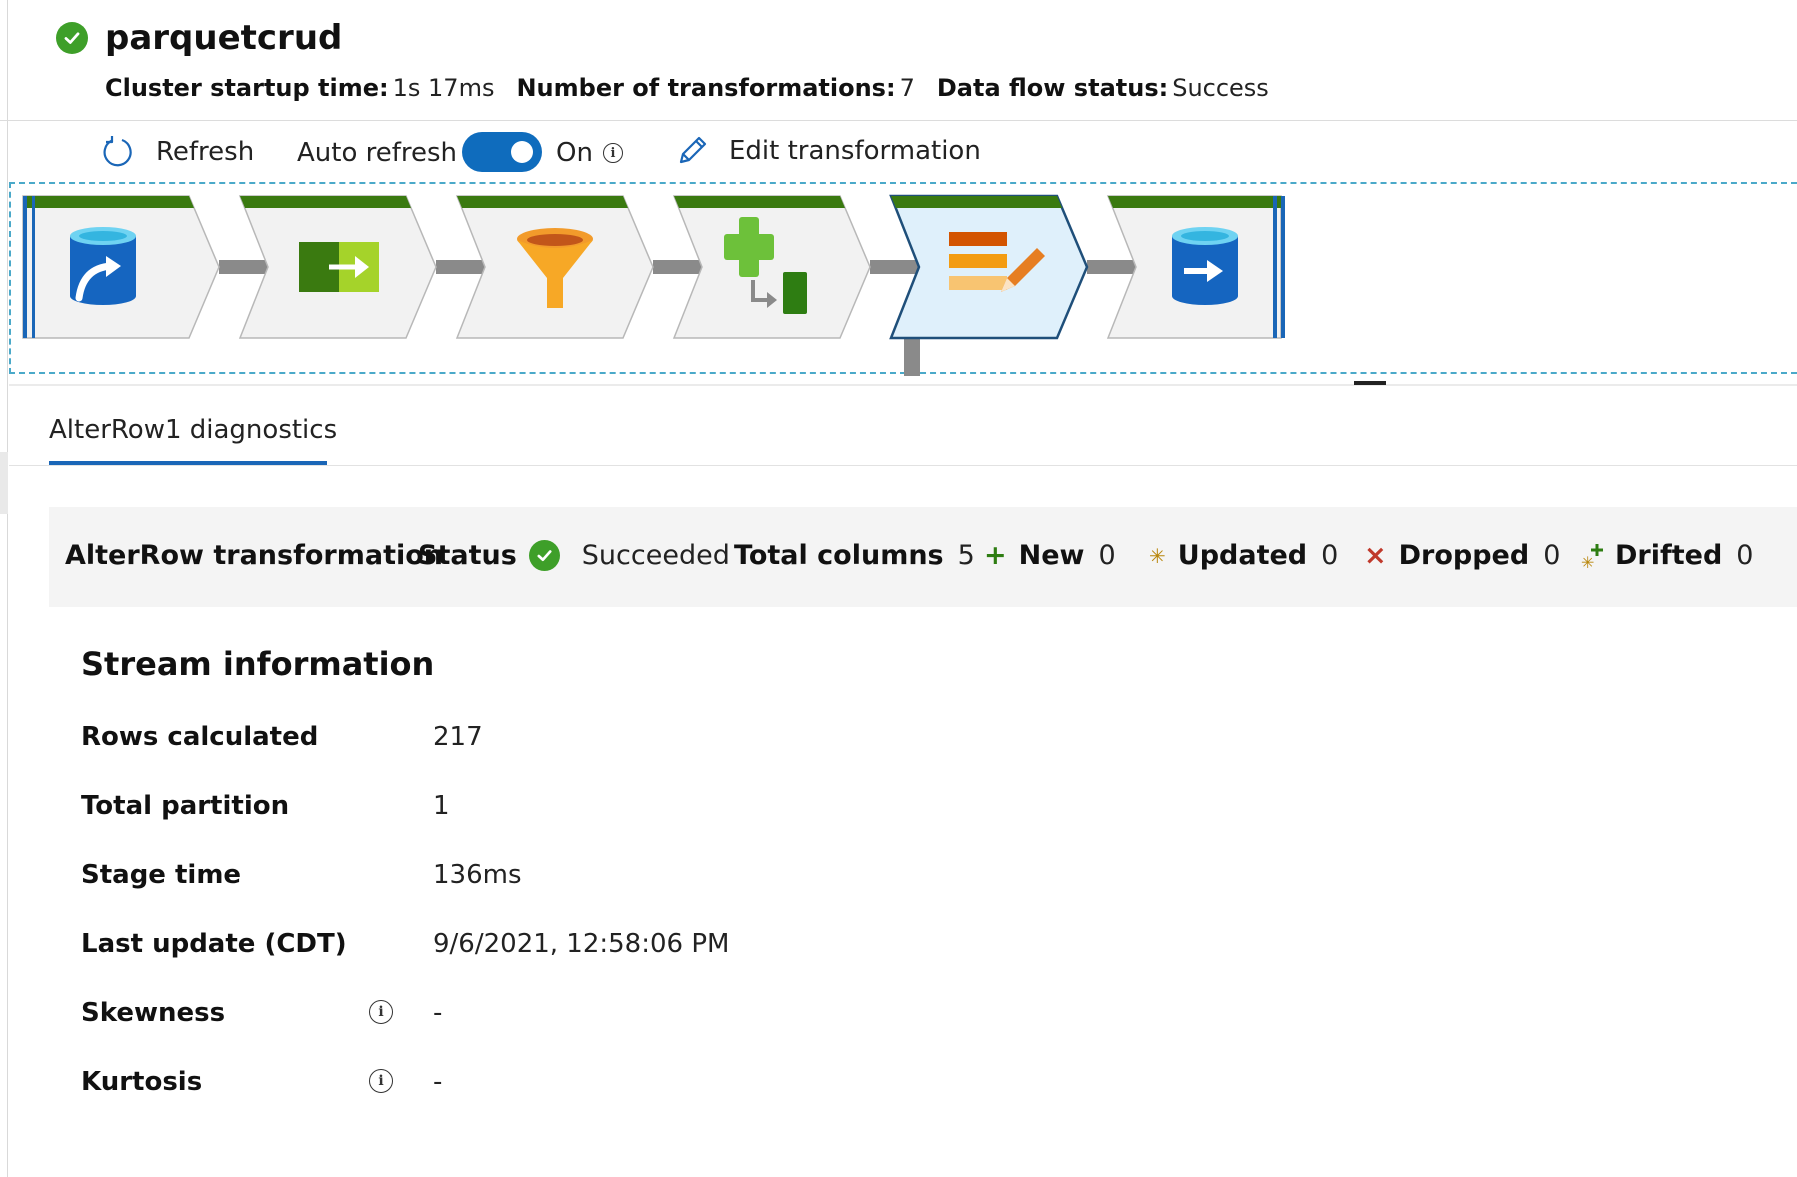 This screenshot has height=1177, width=1797. I want to click on page-title: parquetcrud, so click(224, 38).